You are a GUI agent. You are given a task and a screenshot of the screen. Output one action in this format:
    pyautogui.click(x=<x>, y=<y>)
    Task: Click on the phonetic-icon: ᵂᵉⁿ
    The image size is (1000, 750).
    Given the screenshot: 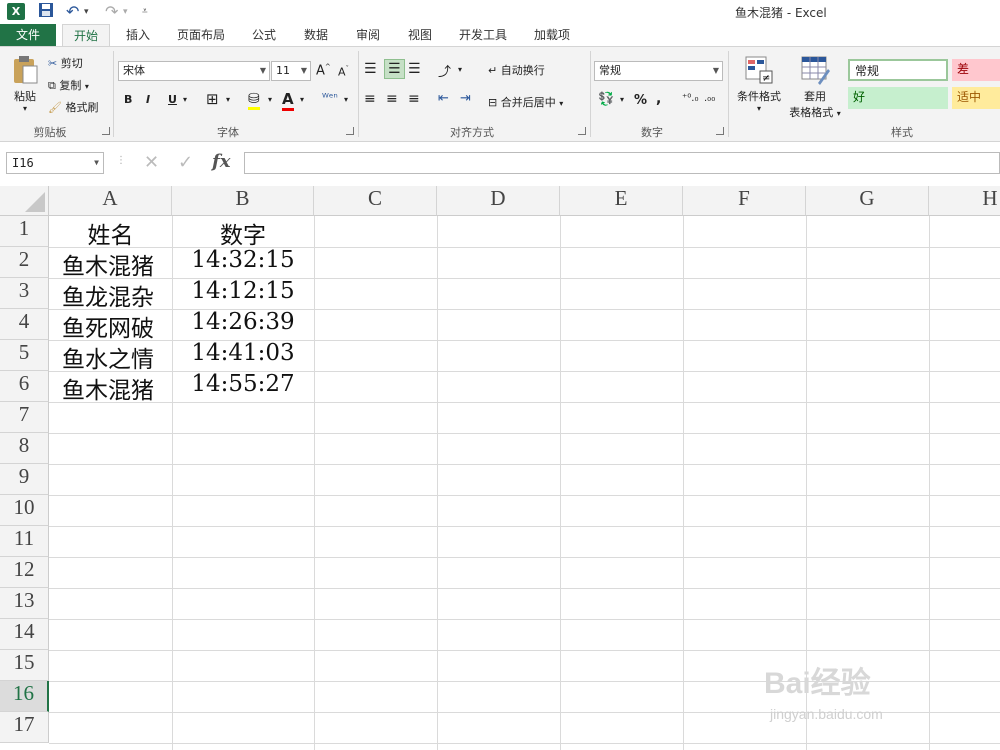 What is the action you would take?
    pyautogui.click(x=330, y=97)
    